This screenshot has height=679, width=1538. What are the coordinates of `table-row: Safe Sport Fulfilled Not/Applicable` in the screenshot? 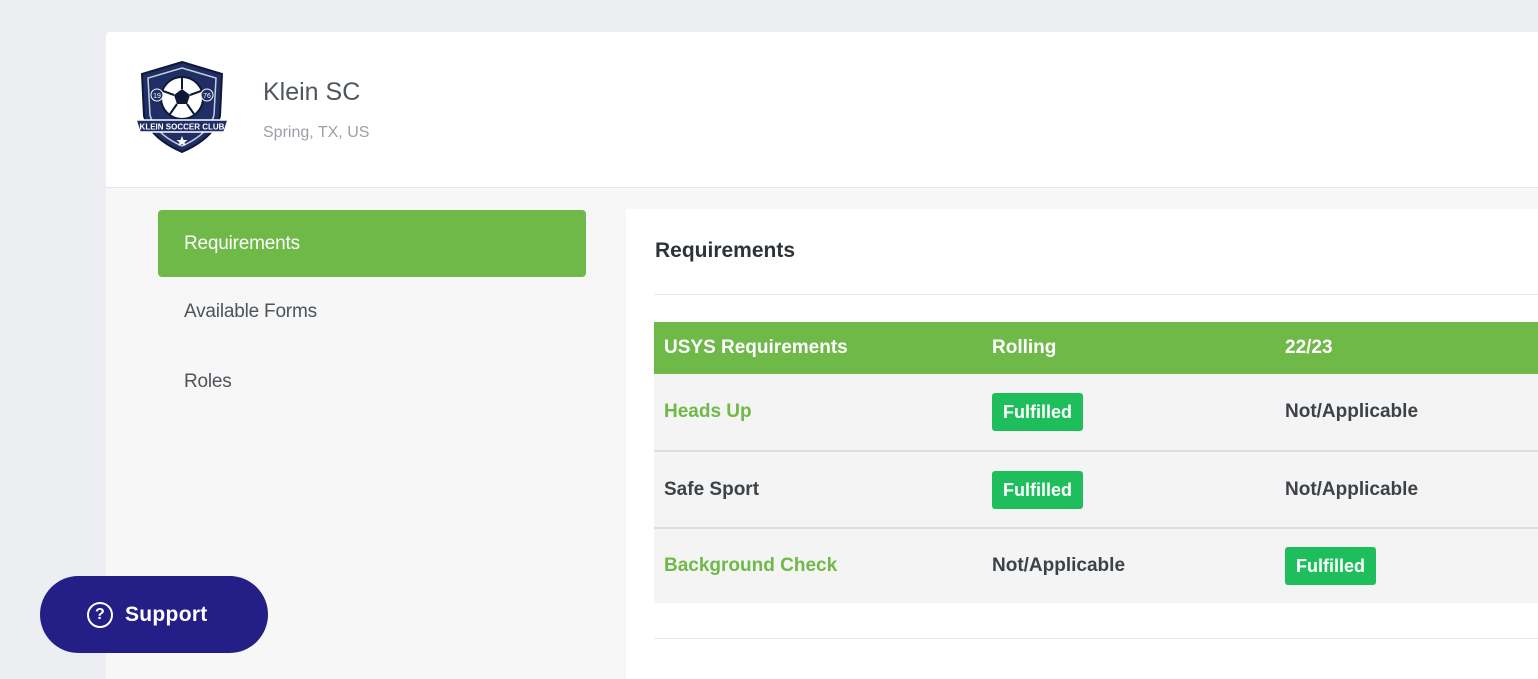 It's located at (1096, 490).